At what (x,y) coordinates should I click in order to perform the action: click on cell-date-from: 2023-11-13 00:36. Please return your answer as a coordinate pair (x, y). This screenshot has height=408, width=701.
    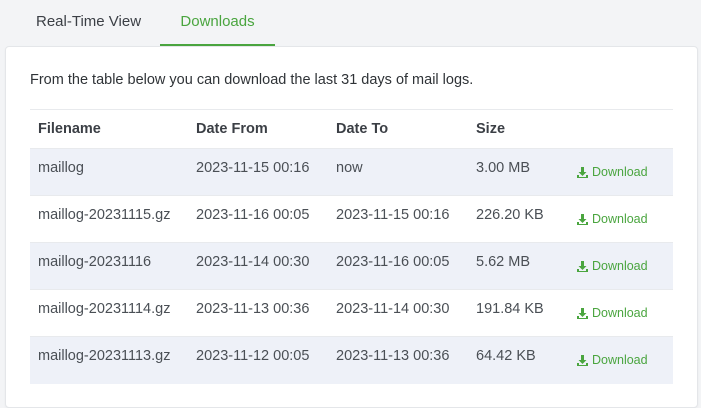
    Looking at the image, I should click on (258, 313).